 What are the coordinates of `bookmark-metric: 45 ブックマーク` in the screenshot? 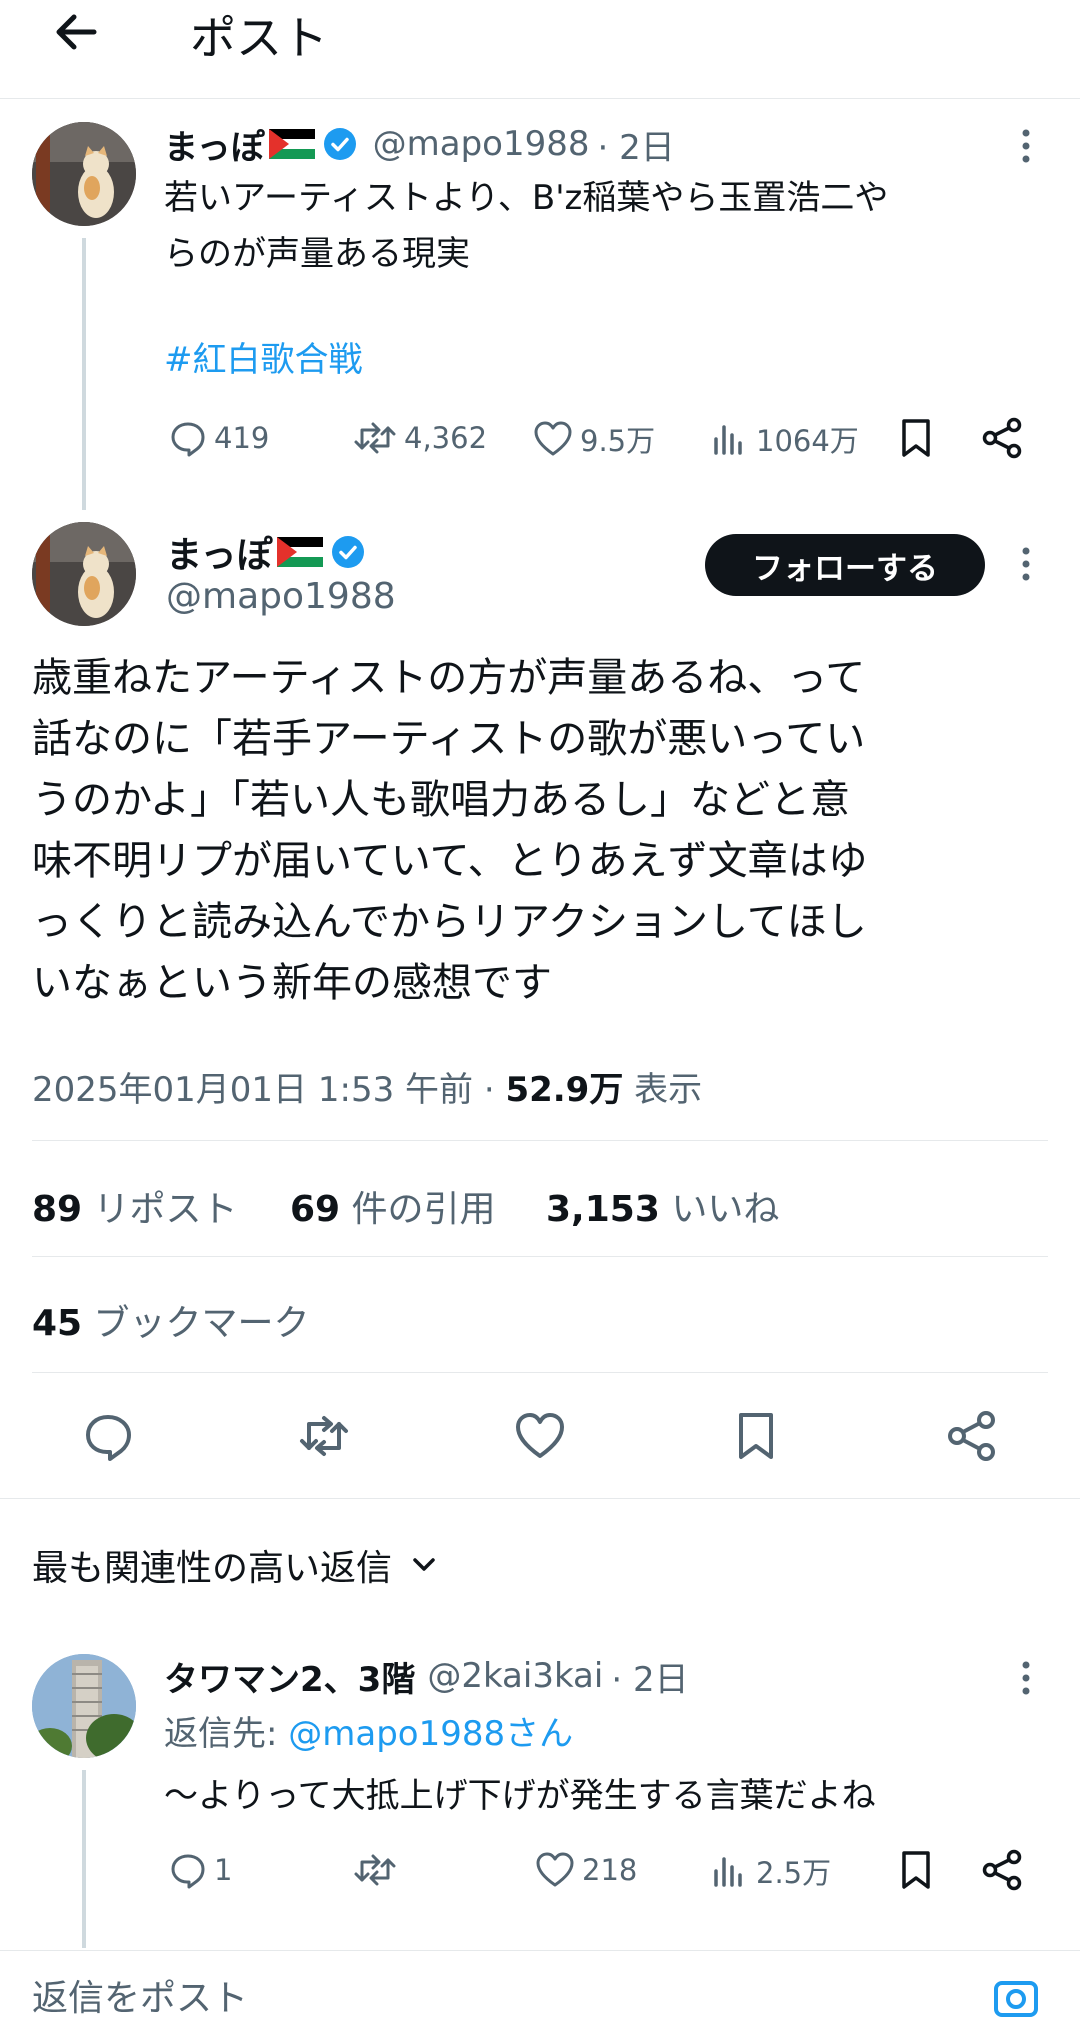 It's located at (171, 1320).